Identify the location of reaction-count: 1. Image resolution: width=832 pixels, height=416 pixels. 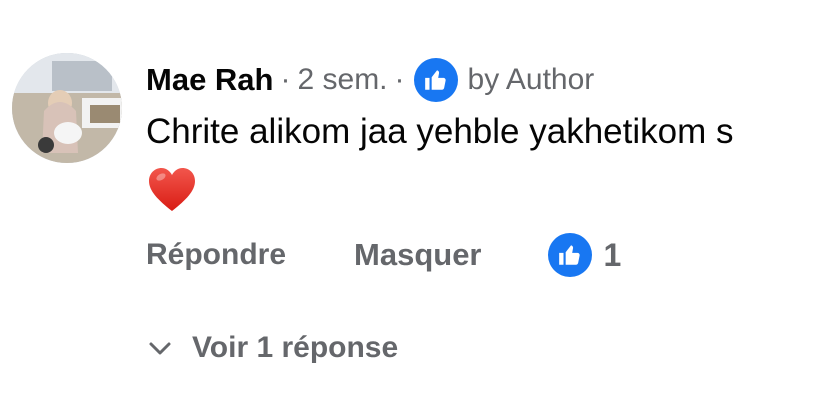
(612, 254).